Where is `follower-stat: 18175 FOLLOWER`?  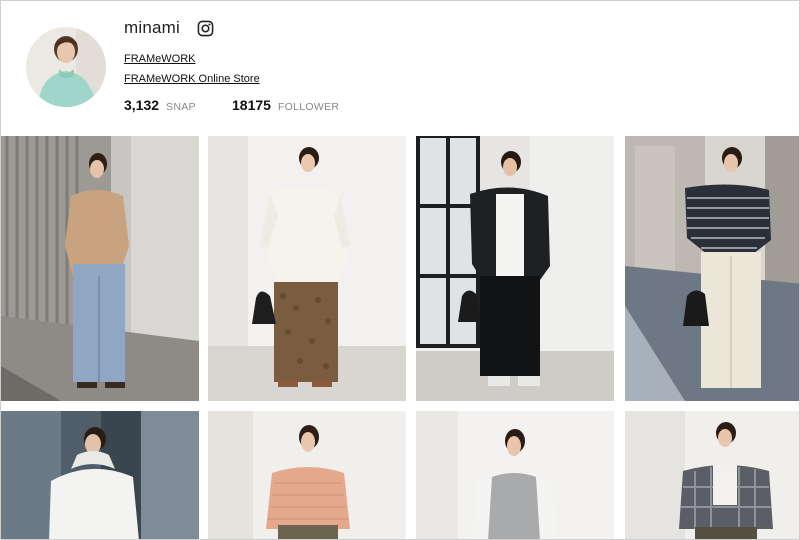 follower-stat: 18175 FOLLOWER is located at coordinates (285, 105).